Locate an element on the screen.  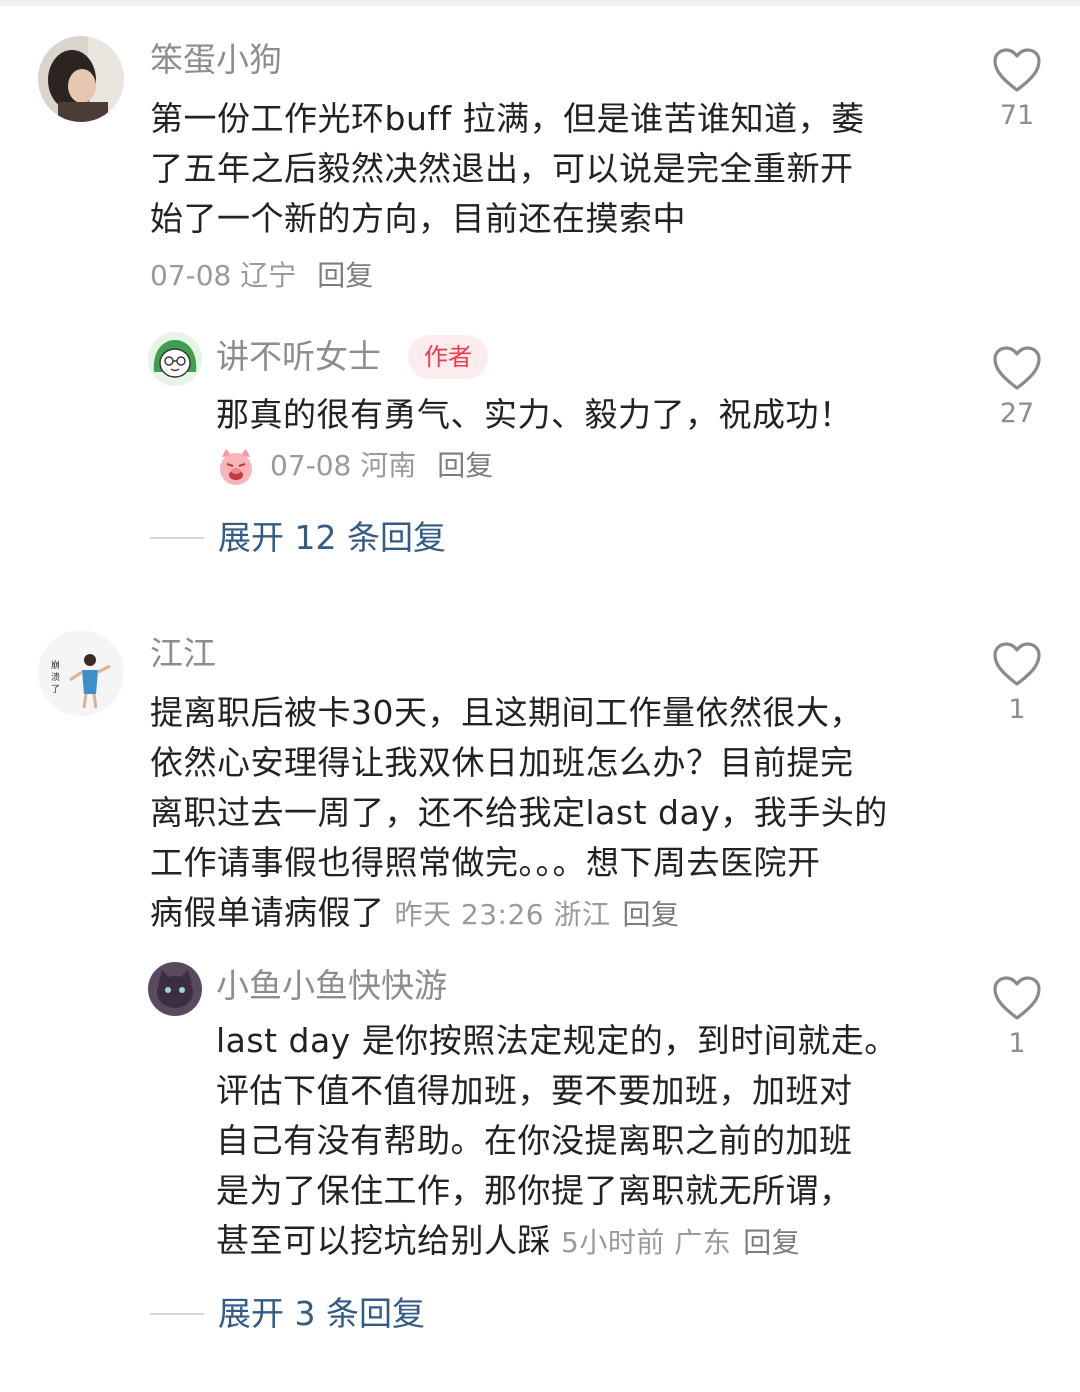
svg-text: 崩 is located at coordinates (55, 665).